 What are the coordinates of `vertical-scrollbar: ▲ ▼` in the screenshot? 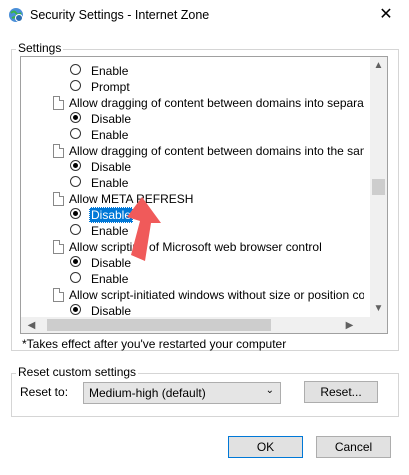 It's located at (378, 187).